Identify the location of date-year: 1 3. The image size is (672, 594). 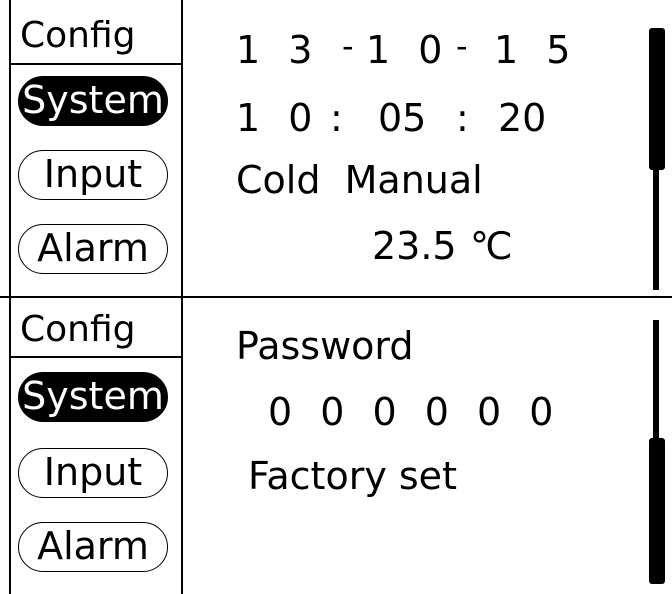
(278, 50).